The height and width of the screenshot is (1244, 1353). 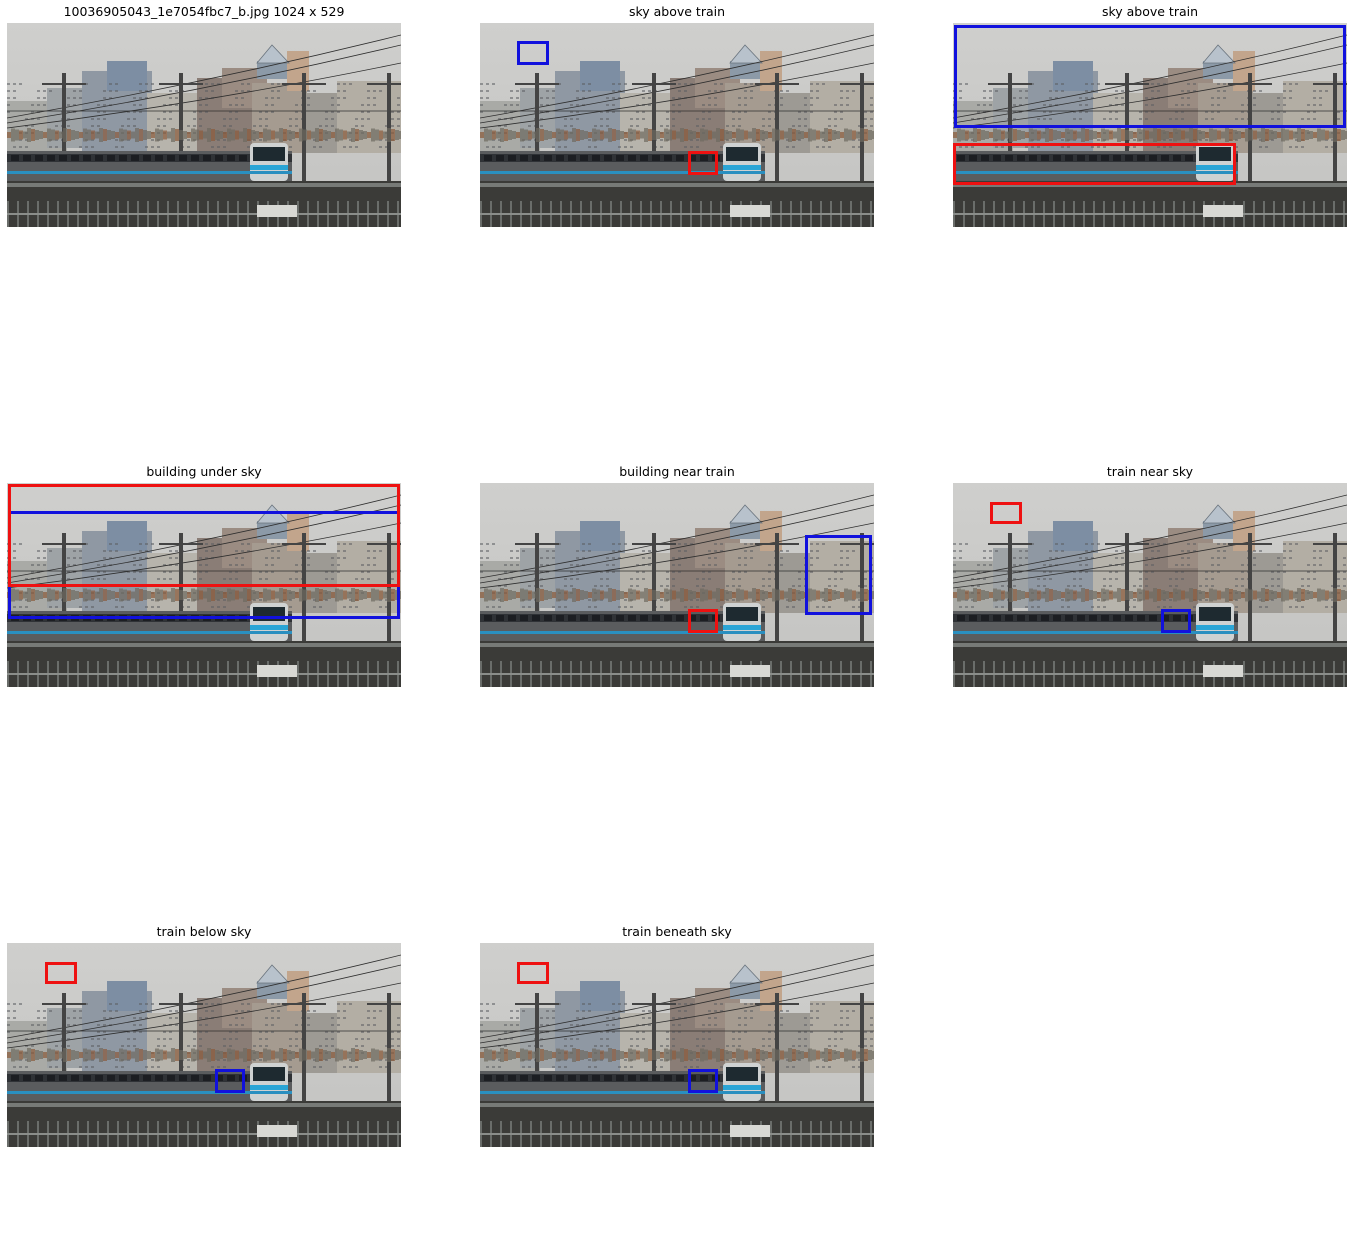 What do you see at coordinates (677, 471) in the screenshot?
I see `panel-title: building near train` at bounding box center [677, 471].